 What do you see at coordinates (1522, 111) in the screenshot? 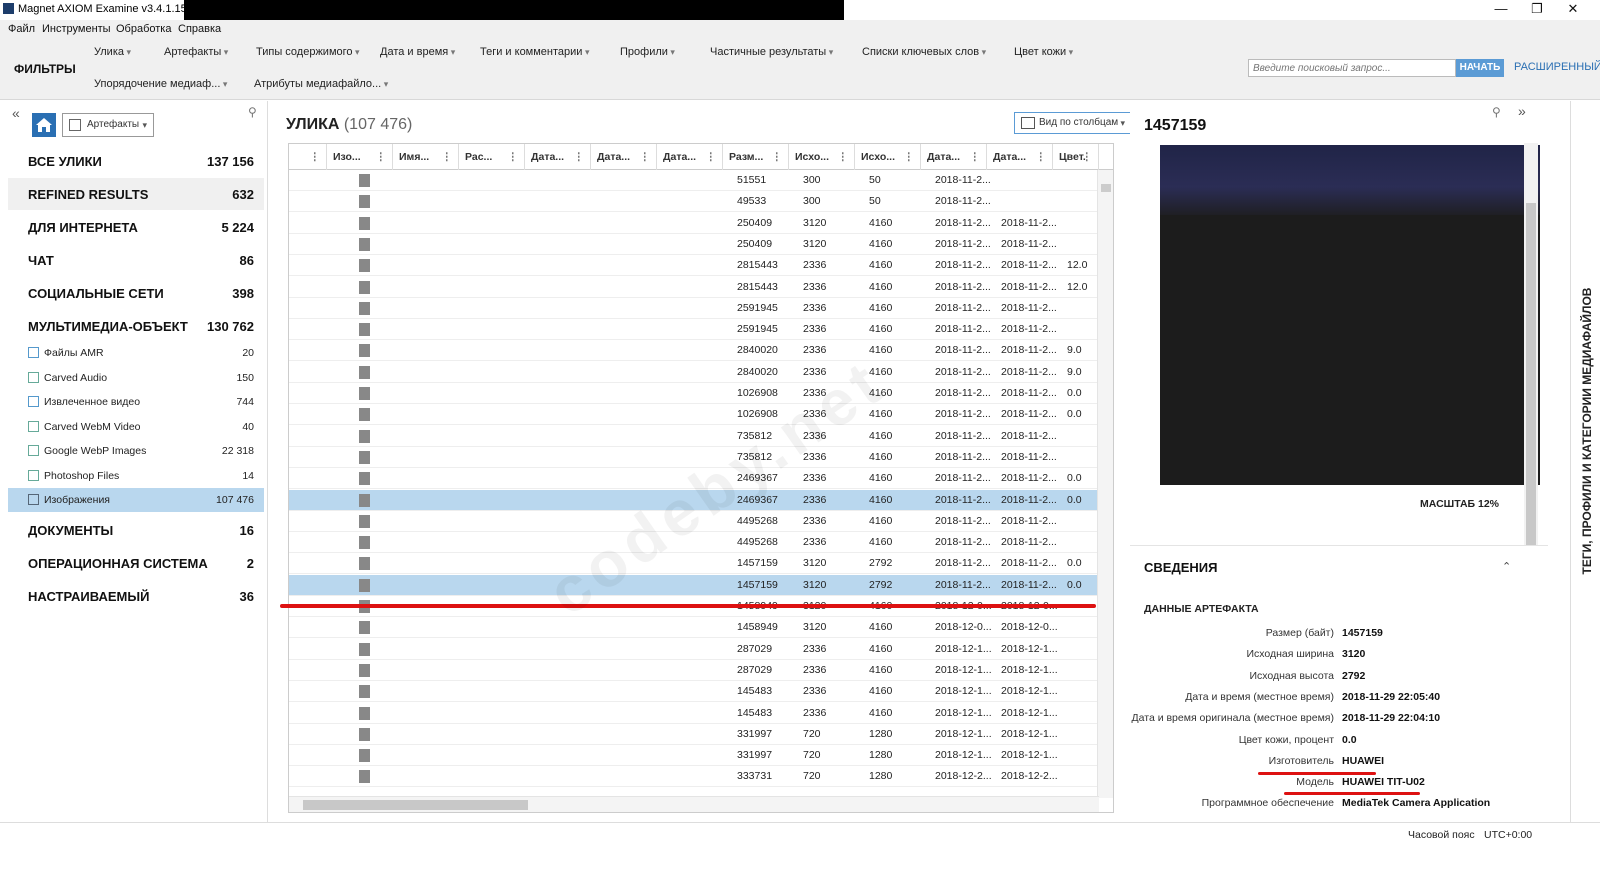
I see `collapse-right-icon: »` at bounding box center [1522, 111].